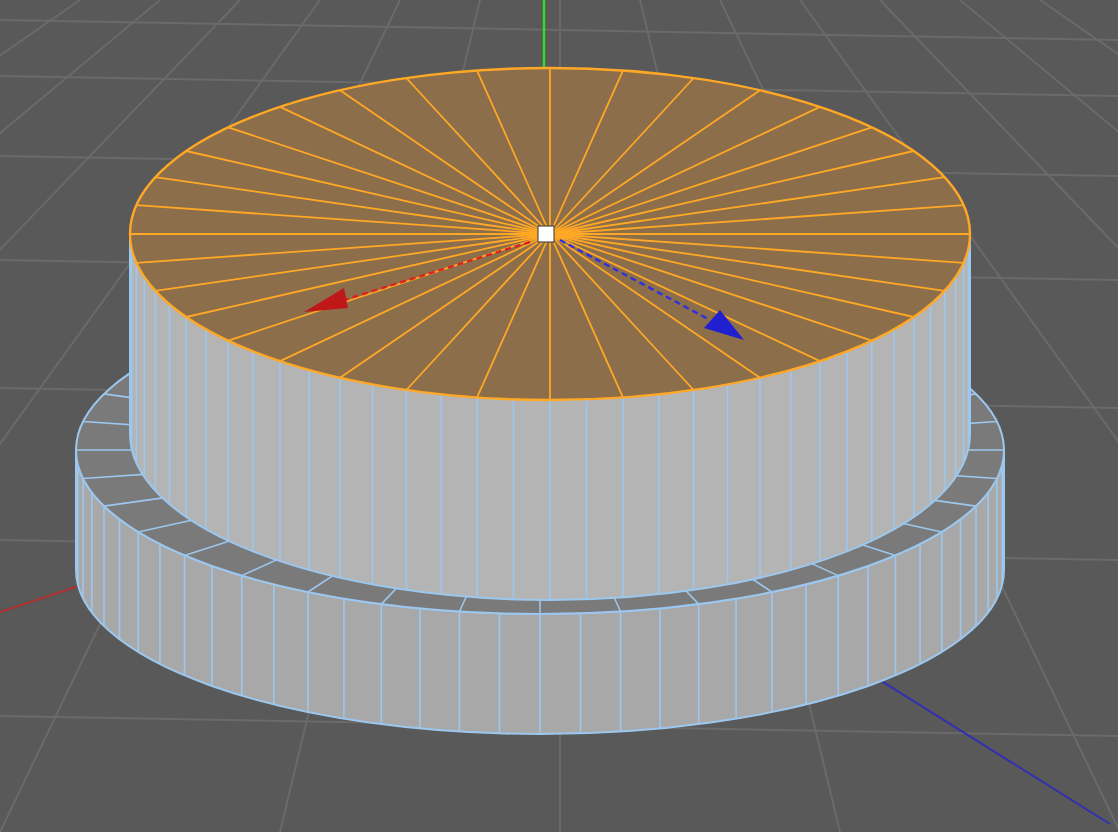  I want to click on z-move-handle, so click(651, 289).